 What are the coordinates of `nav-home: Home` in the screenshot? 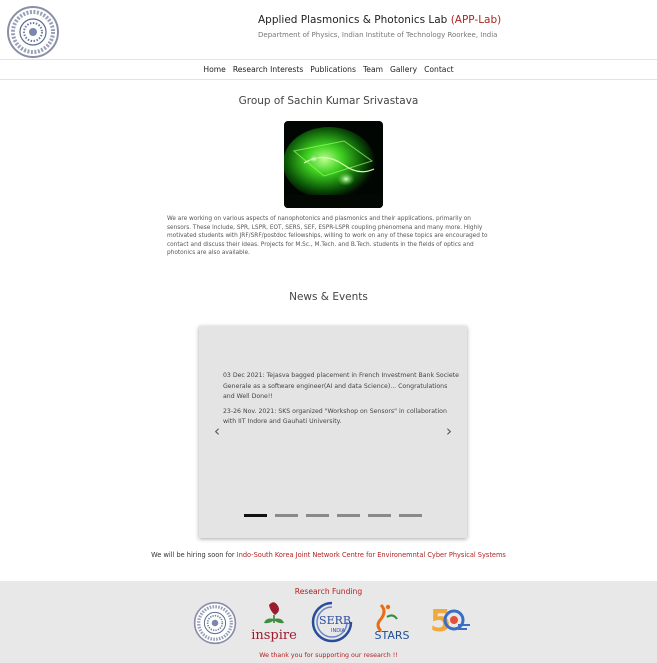 It's located at (214, 69).